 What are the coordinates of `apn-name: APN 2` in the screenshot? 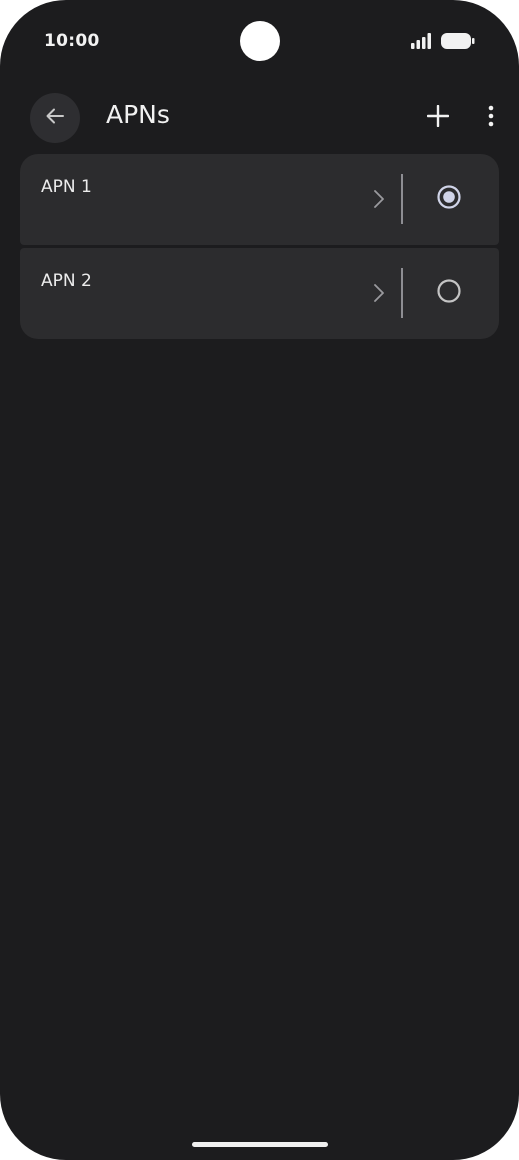 It's located at (66, 281).